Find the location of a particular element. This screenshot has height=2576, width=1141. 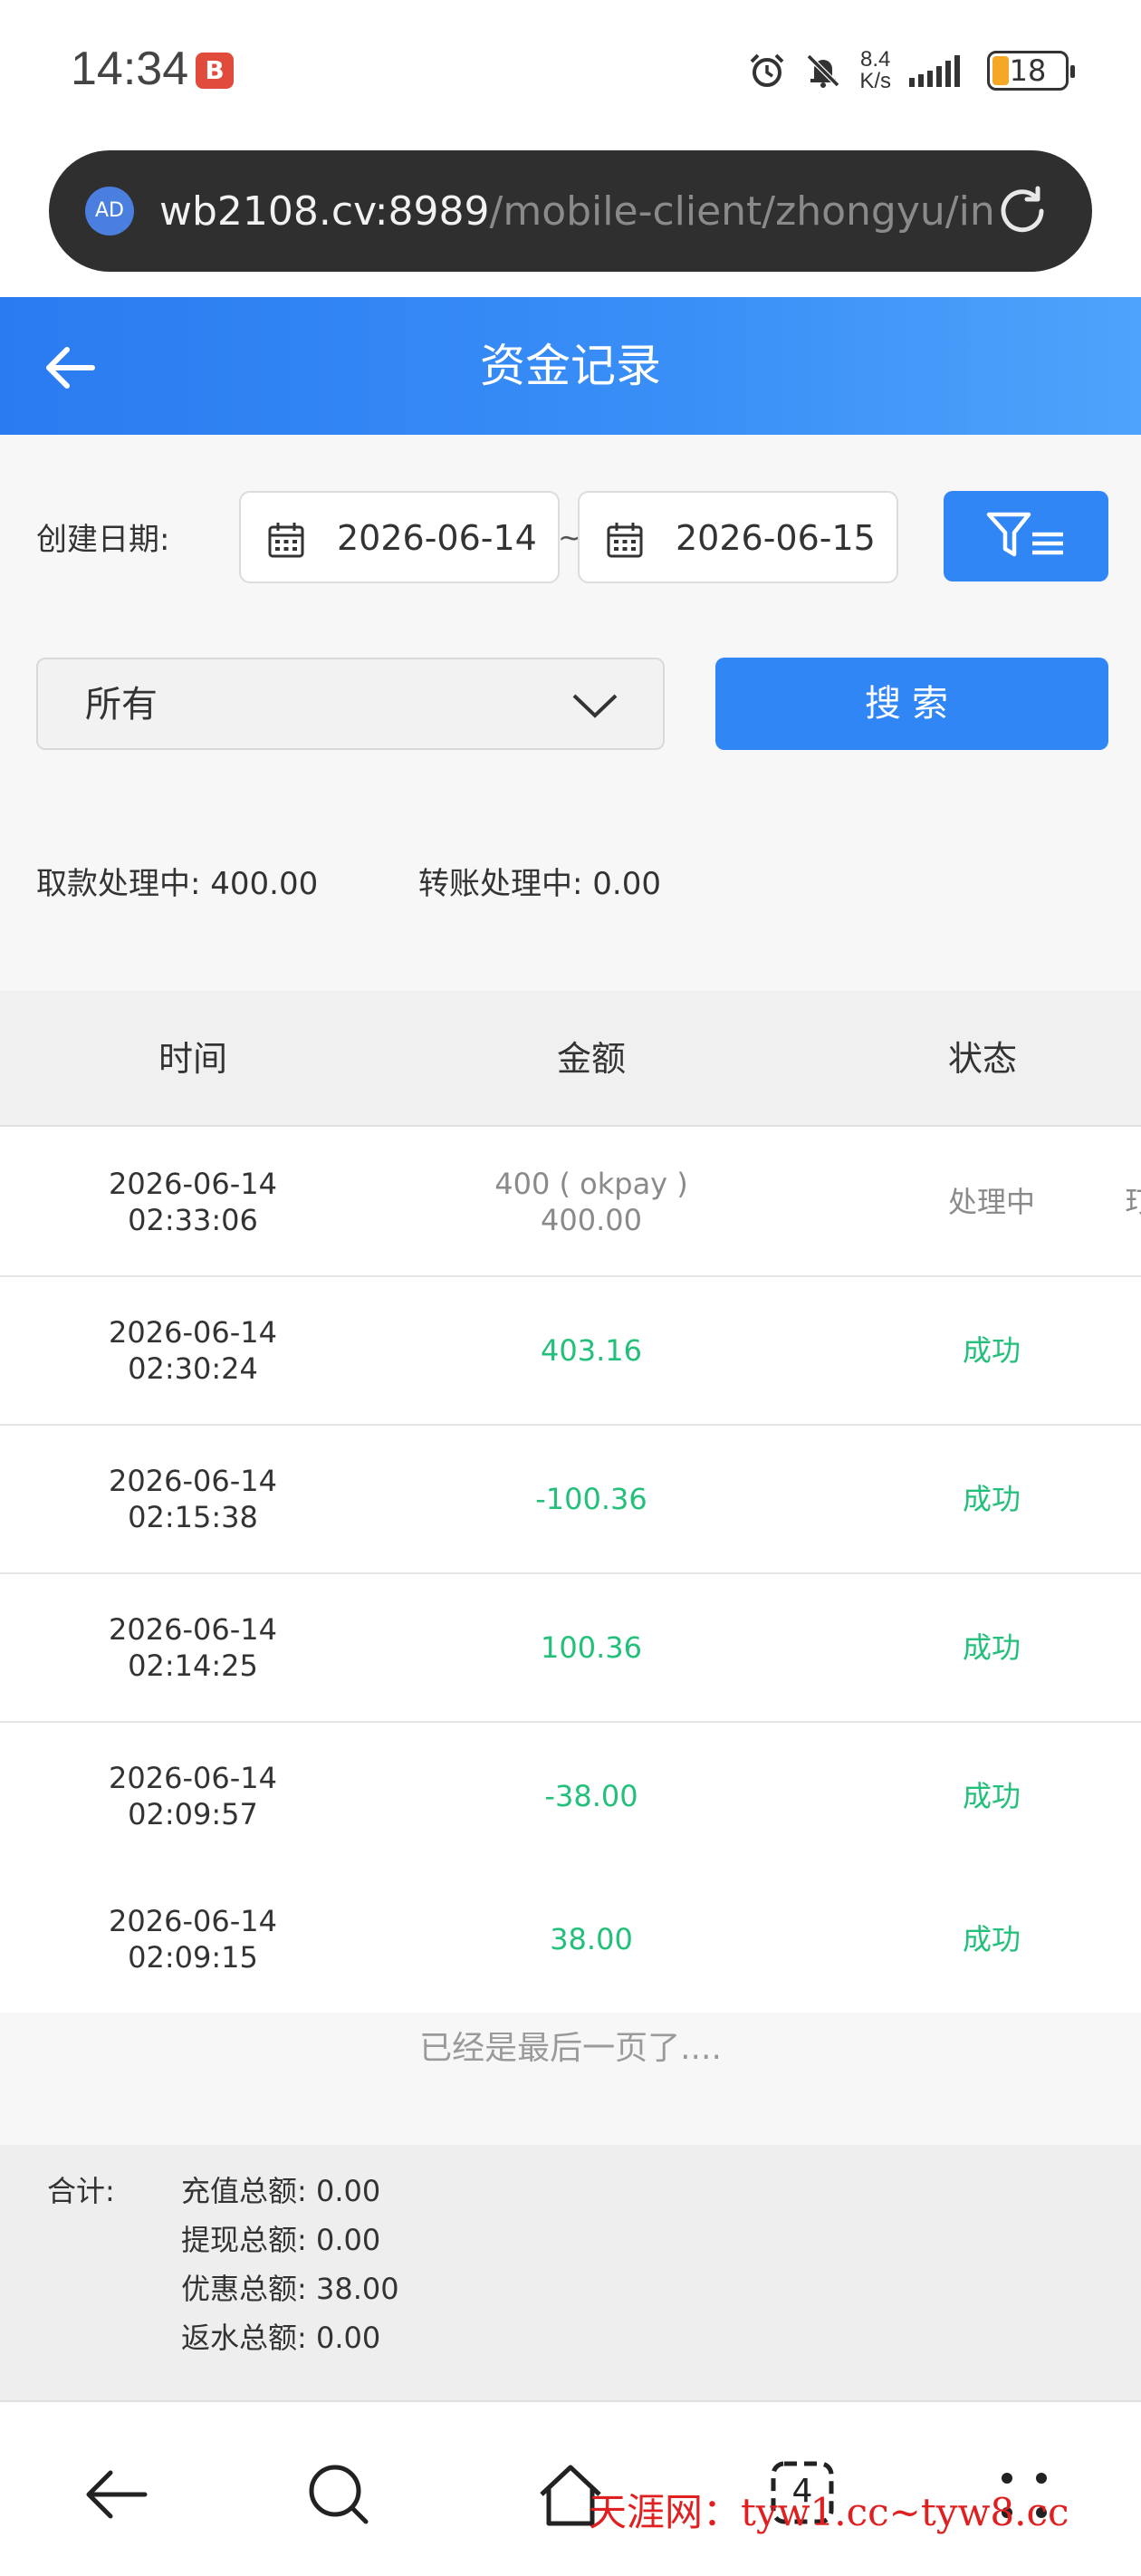

total-withdraw: 提现总额: 0.00 is located at coordinates (281, 2240).